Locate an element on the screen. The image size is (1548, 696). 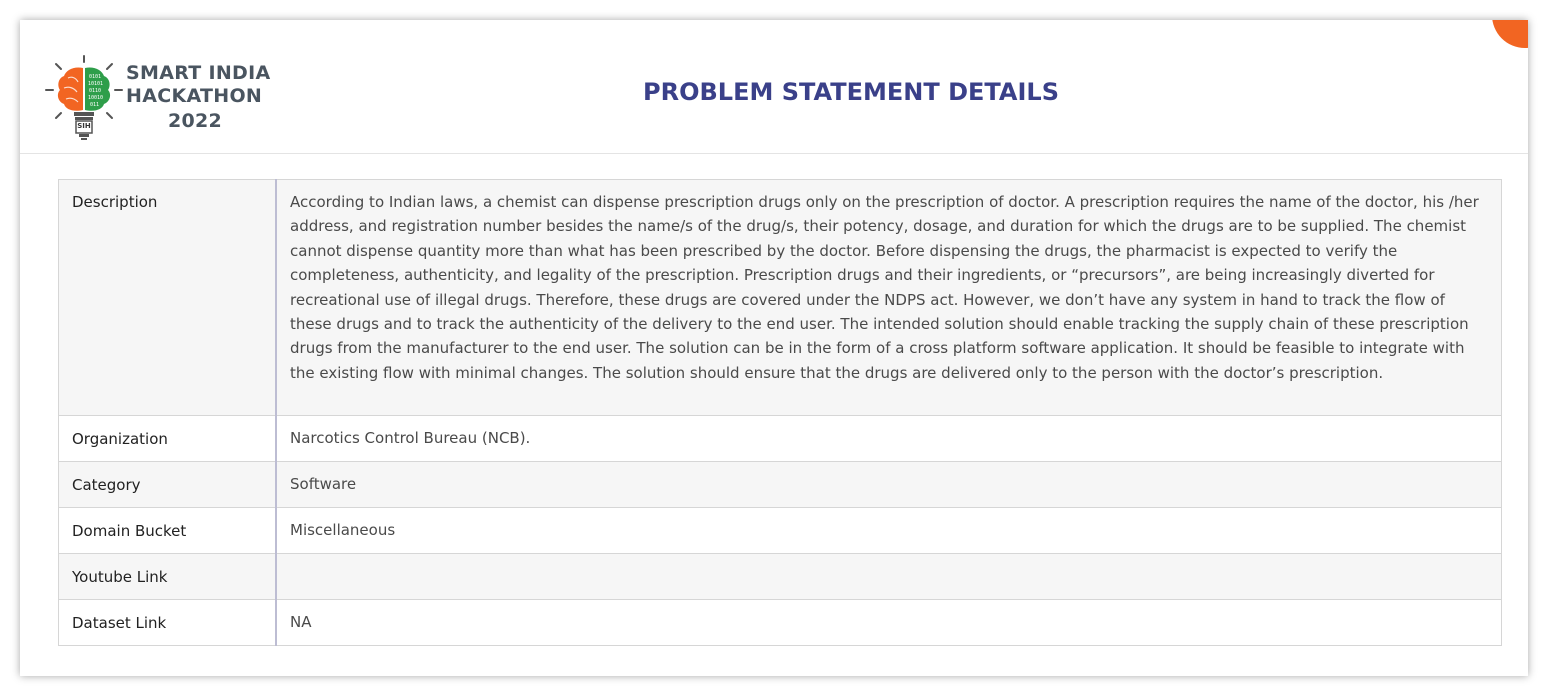
logo-badge: SIH is located at coordinates (84, 126).